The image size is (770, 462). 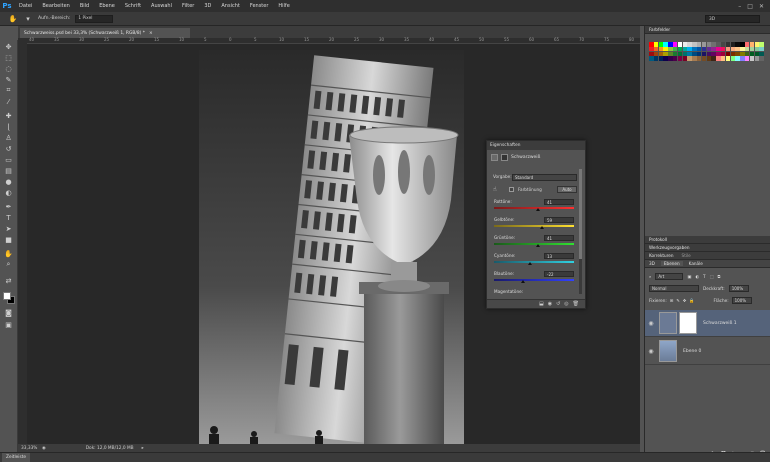 What do you see at coordinates (739, 6) in the screenshot?
I see `minimize-button: –` at bounding box center [739, 6].